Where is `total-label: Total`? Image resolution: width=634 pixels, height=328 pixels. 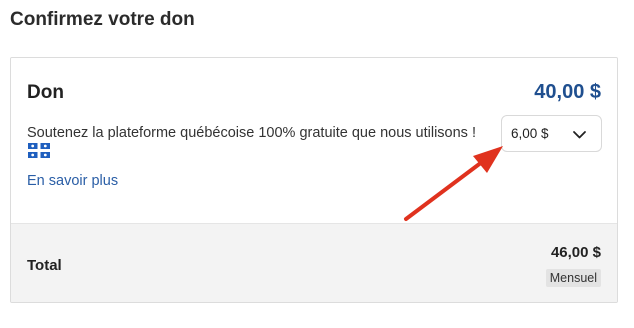
total-label: Total is located at coordinates (44, 265).